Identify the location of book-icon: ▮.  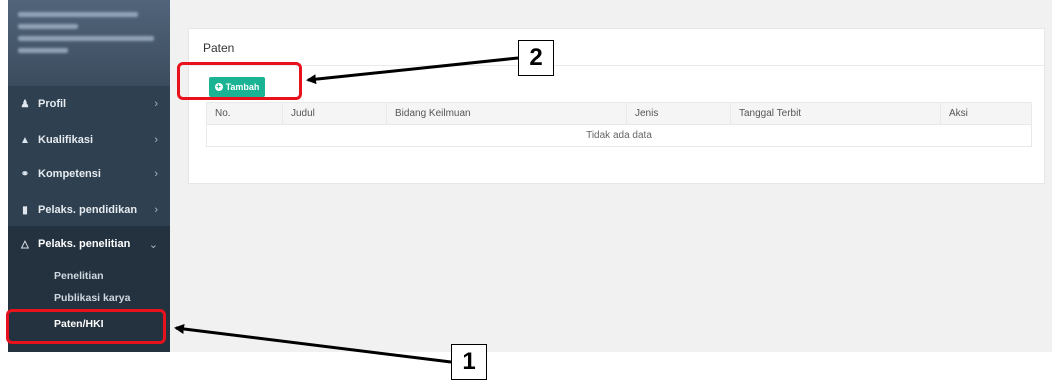
(25, 210).